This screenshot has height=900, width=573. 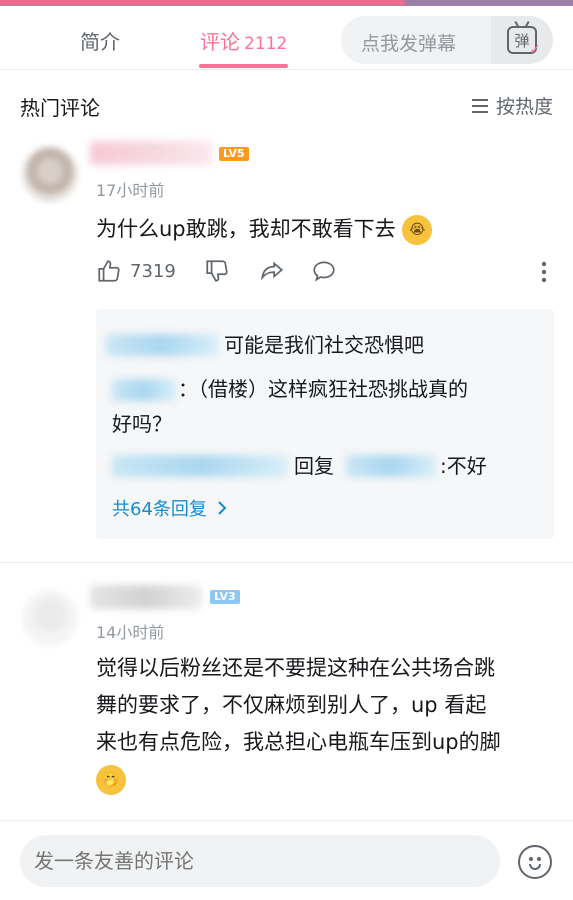 I want to click on comment-content: 为什么up敢跳，我却不敢看下去 😭, so click(x=264, y=229).